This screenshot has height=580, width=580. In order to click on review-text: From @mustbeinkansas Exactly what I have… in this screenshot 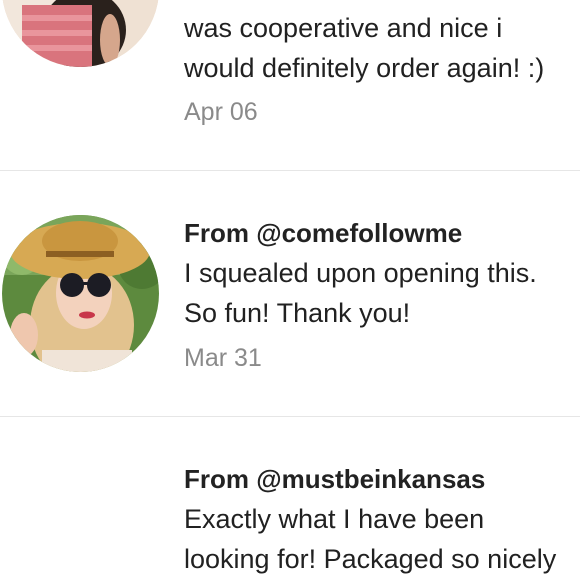, I will do `click(382, 519)`.